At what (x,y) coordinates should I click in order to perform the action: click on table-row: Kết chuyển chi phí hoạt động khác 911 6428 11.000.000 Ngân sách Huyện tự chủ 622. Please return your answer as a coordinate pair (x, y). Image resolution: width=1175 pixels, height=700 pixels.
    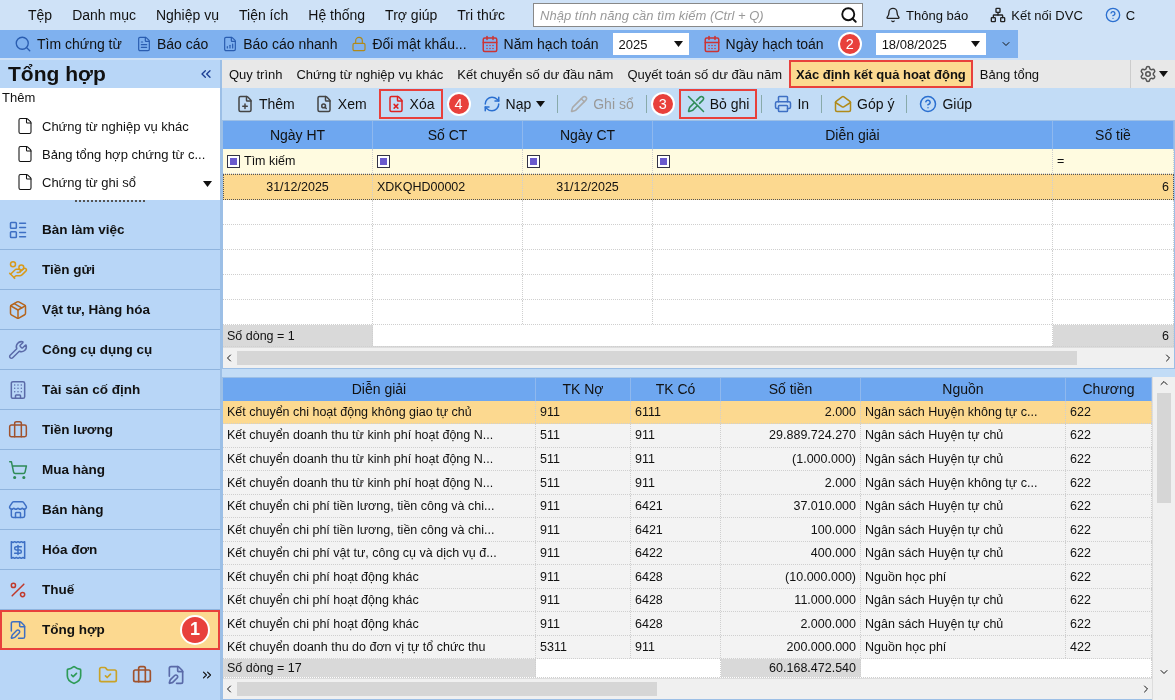
    Looking at the image, I should click on (687, 600).